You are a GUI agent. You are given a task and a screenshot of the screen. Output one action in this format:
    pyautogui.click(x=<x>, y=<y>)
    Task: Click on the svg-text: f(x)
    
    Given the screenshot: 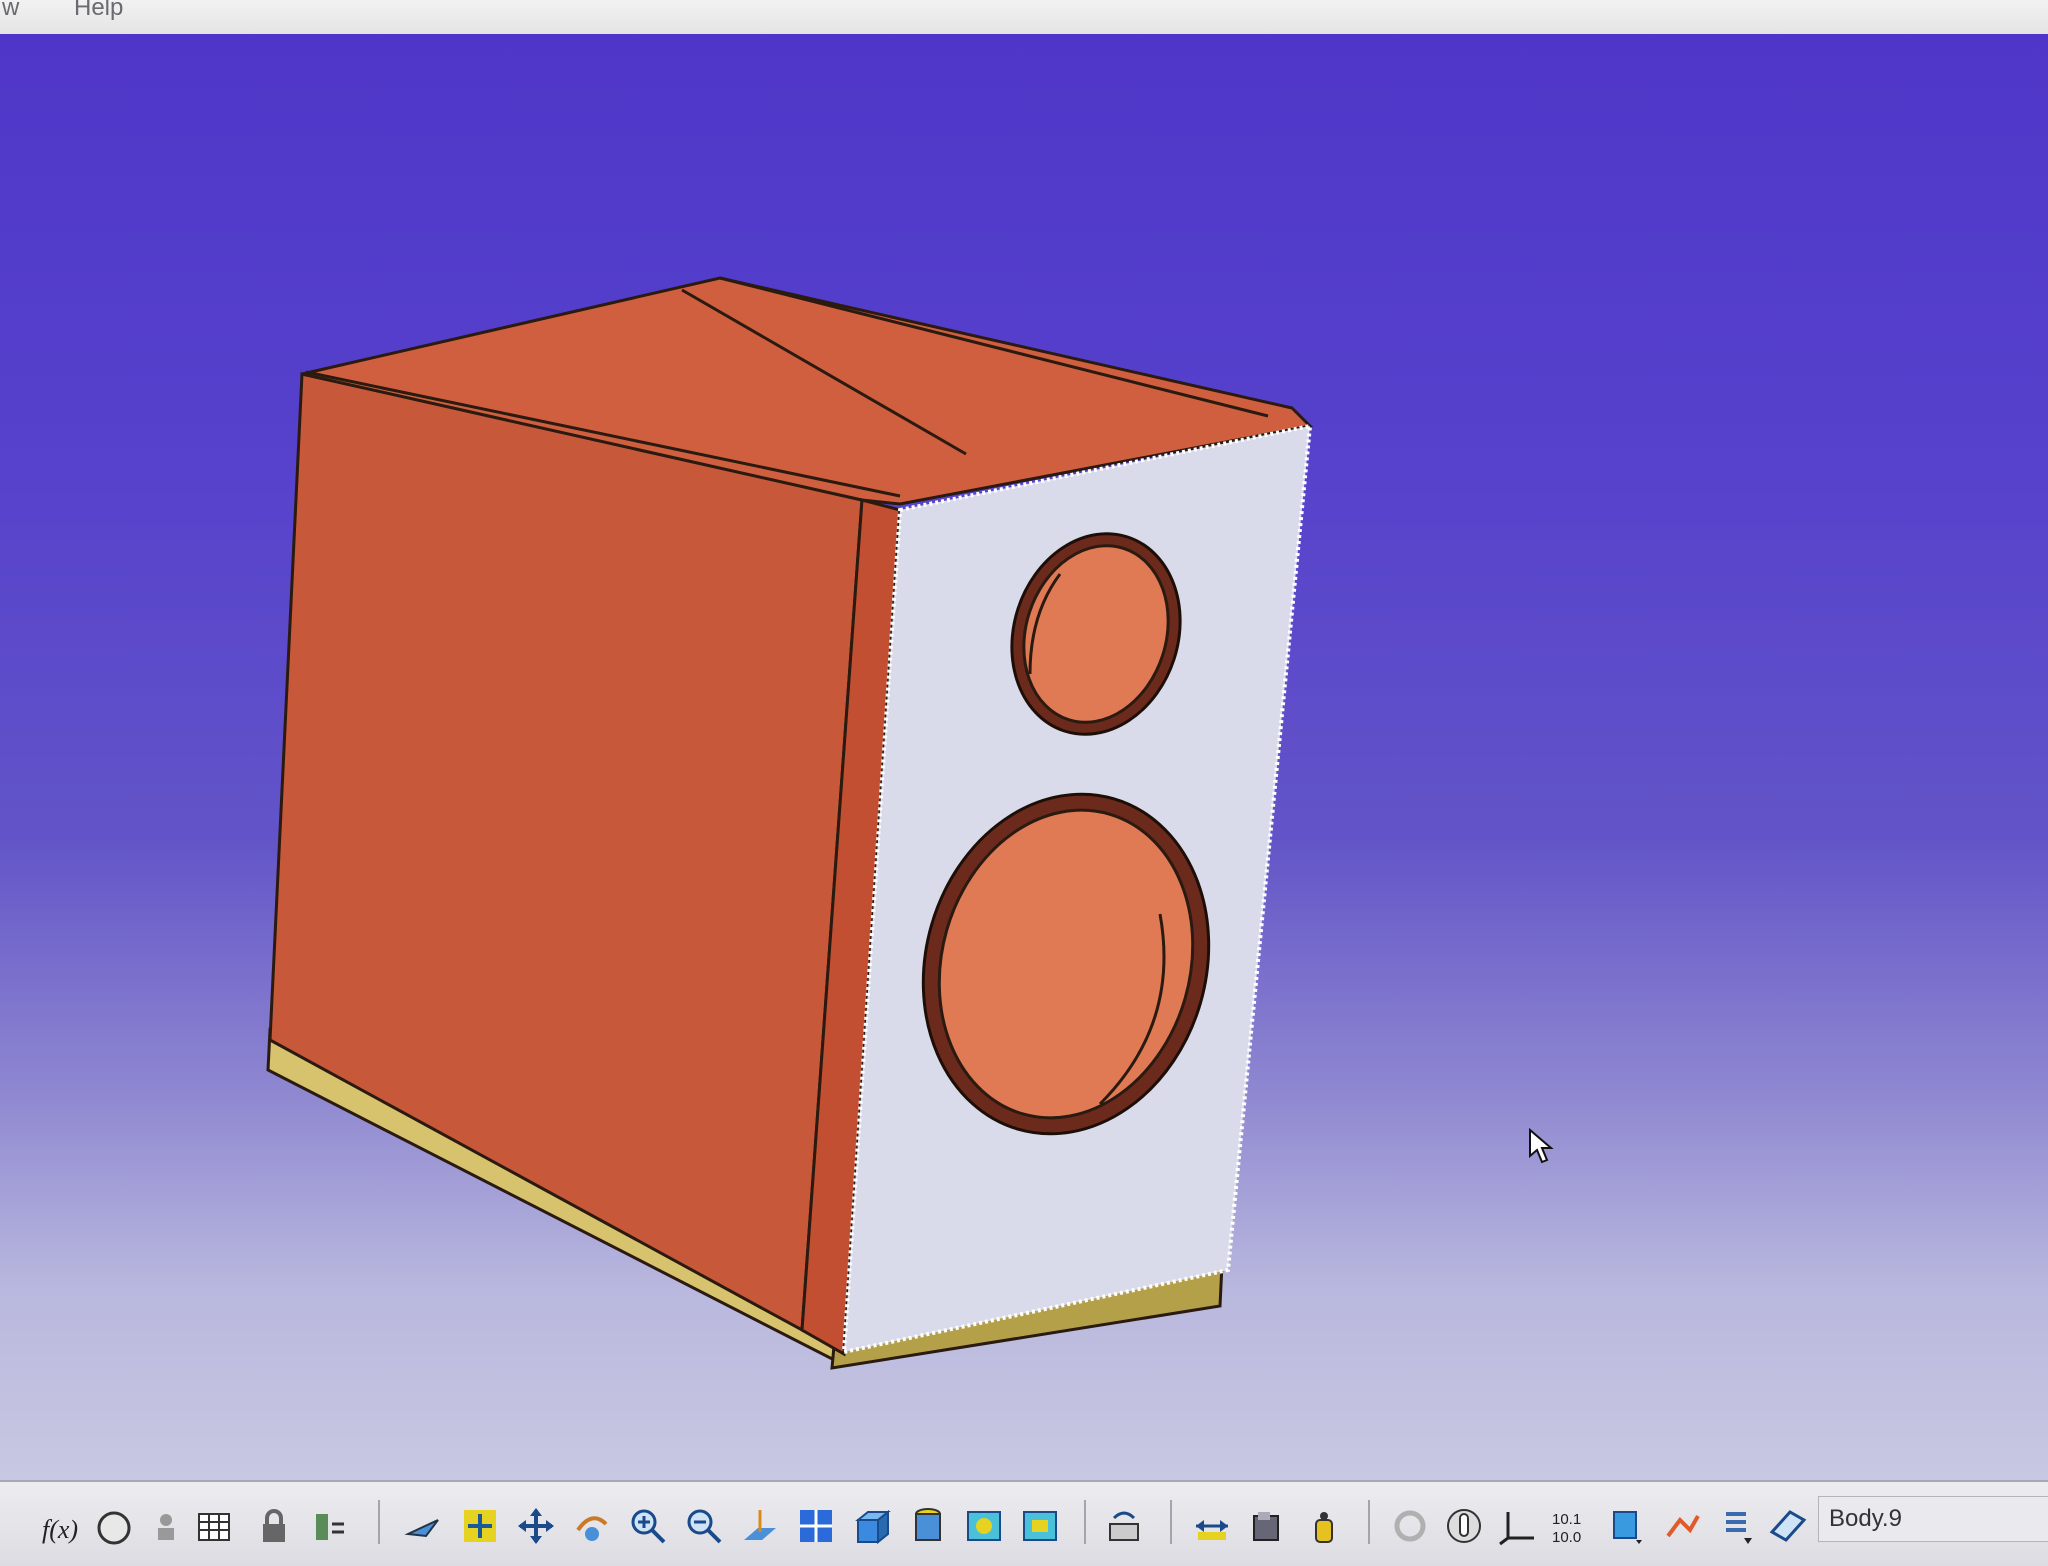 What is the action you would take?
    pyautogui.click(x=60, y=1529)
    